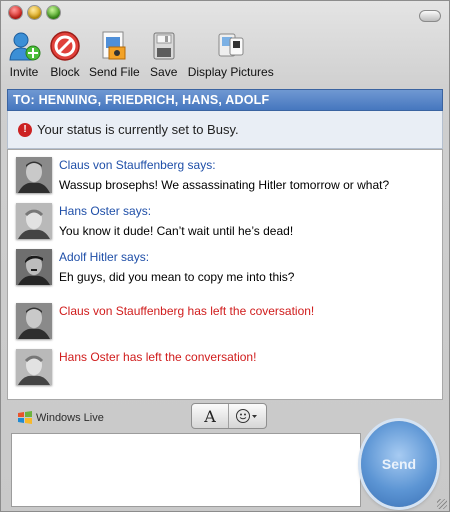 Image resolution: width=450 pixels, height=512 pixels. I want to click on zoom-window-button, so click(53, 12).